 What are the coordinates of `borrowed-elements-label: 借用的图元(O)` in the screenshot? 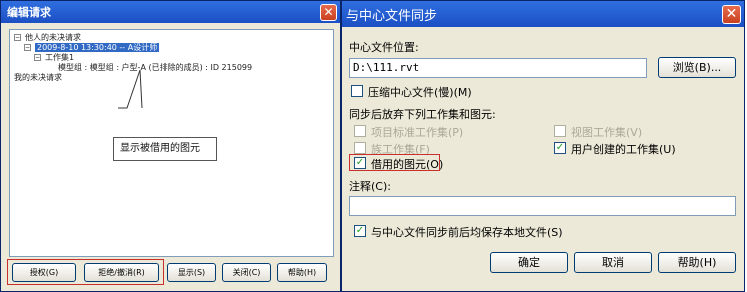 It's located at (407, 164).